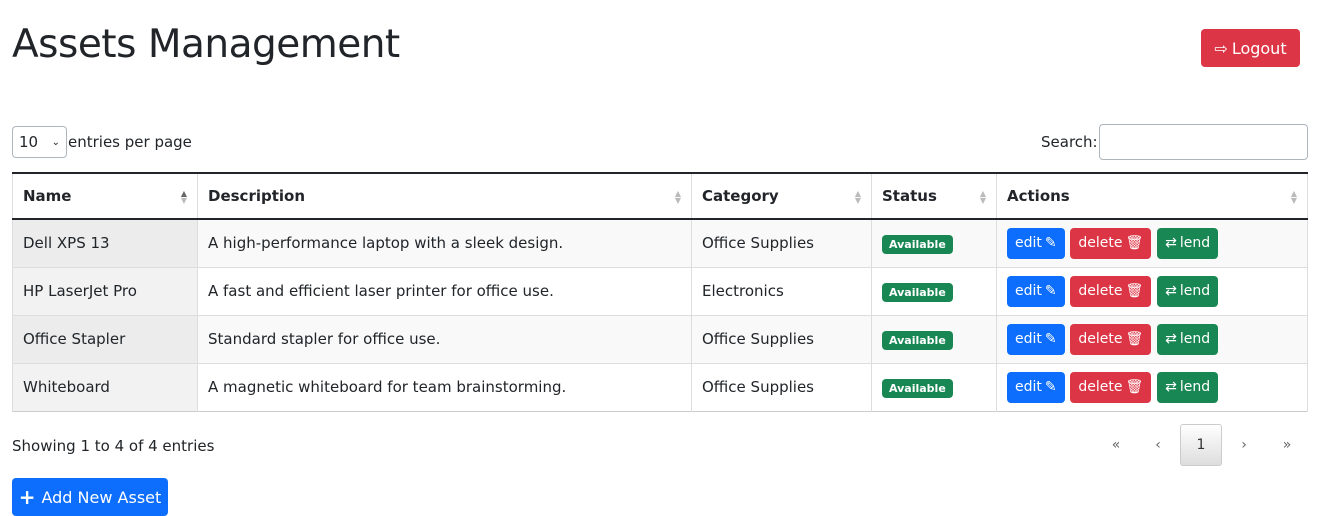 This screenshot has width=1320, height=516. I want to click on column-header-actions: Actions ▲ ▼, so click(1152, 196).